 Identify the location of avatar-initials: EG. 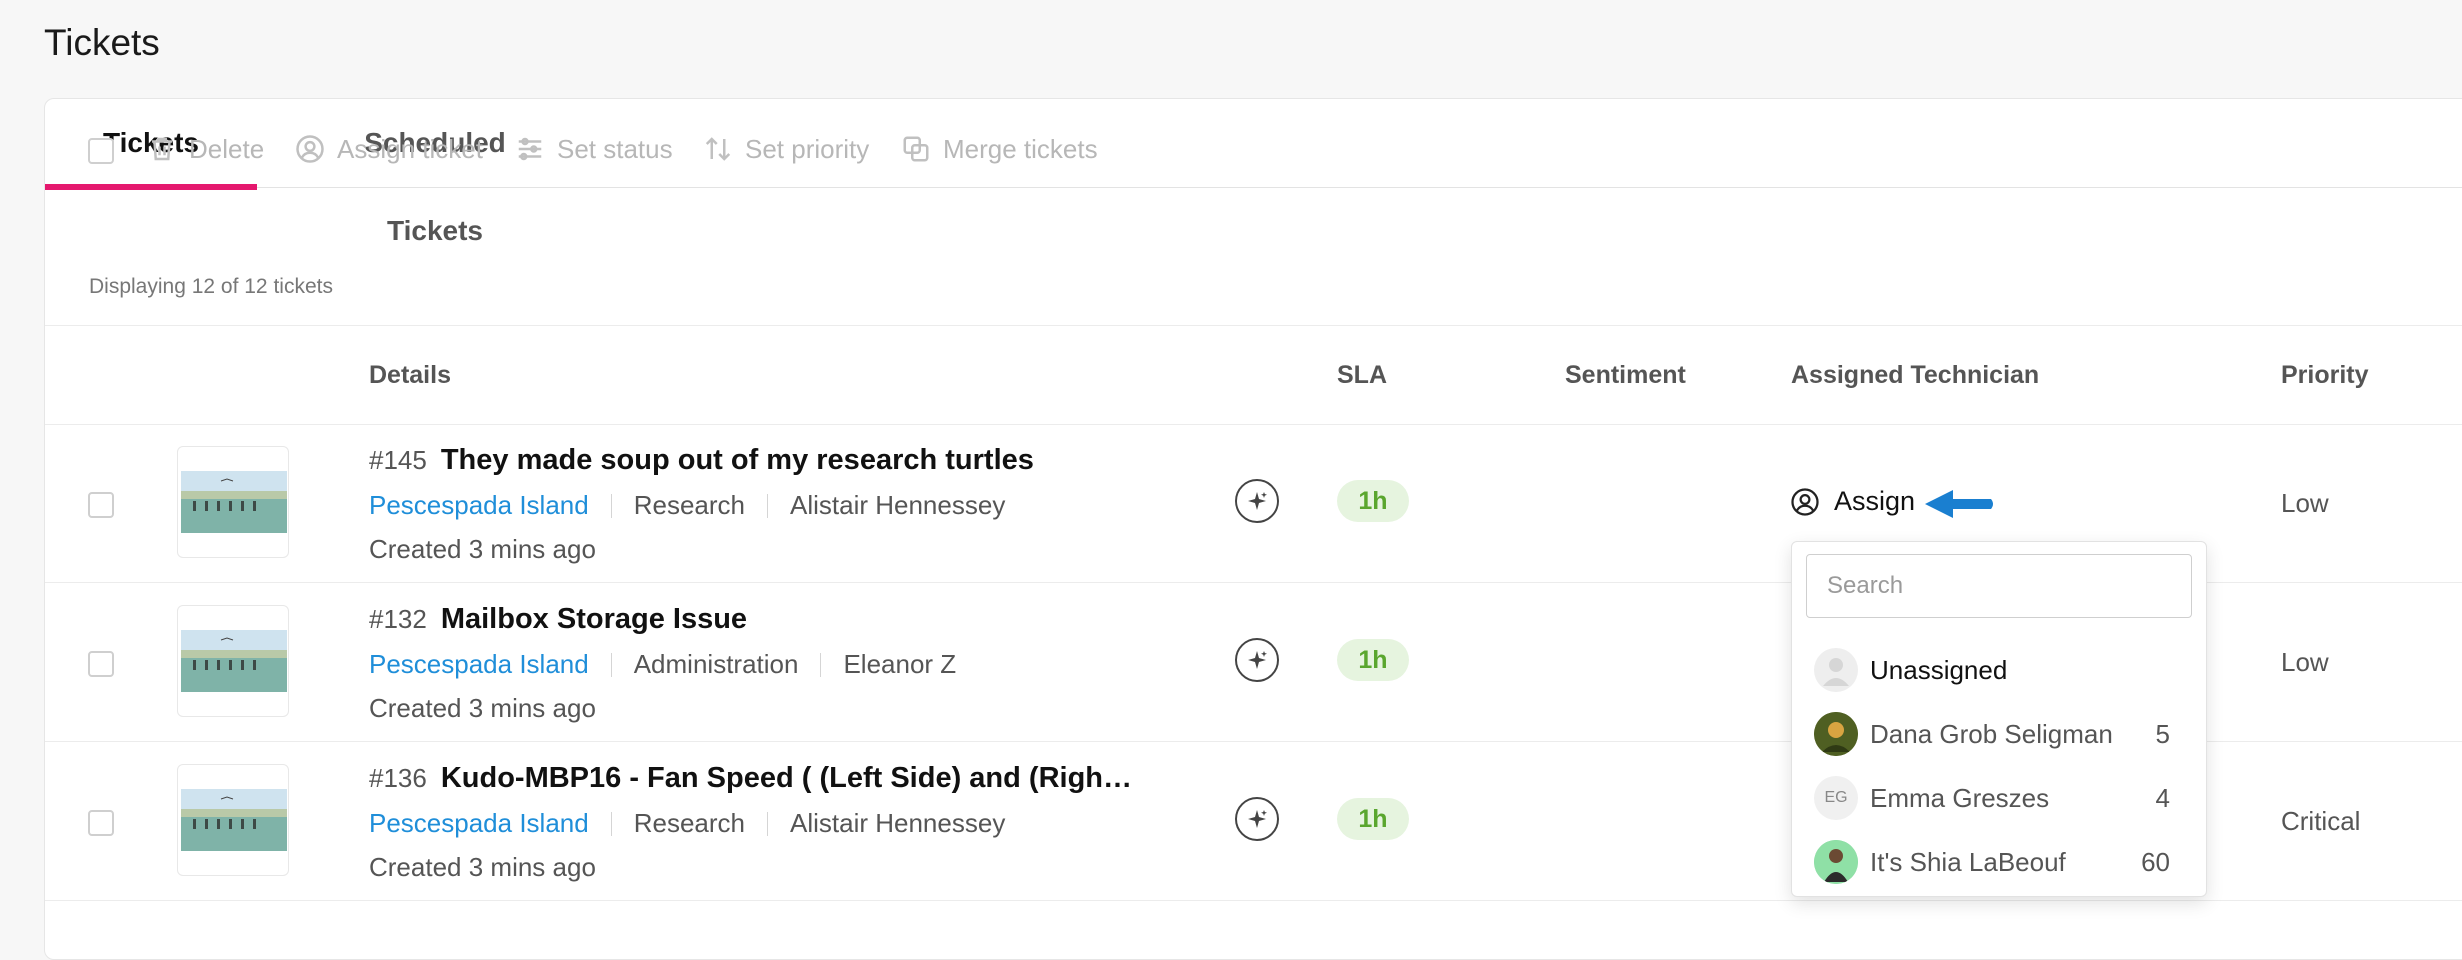
(1836, 798).